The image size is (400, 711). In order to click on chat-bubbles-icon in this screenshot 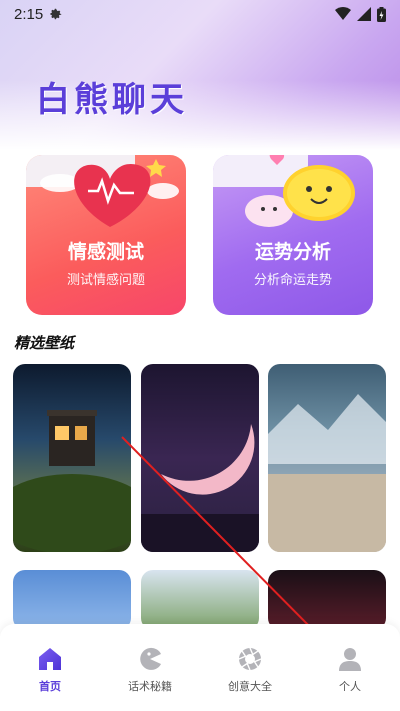, I will do `click(300, 191)`.